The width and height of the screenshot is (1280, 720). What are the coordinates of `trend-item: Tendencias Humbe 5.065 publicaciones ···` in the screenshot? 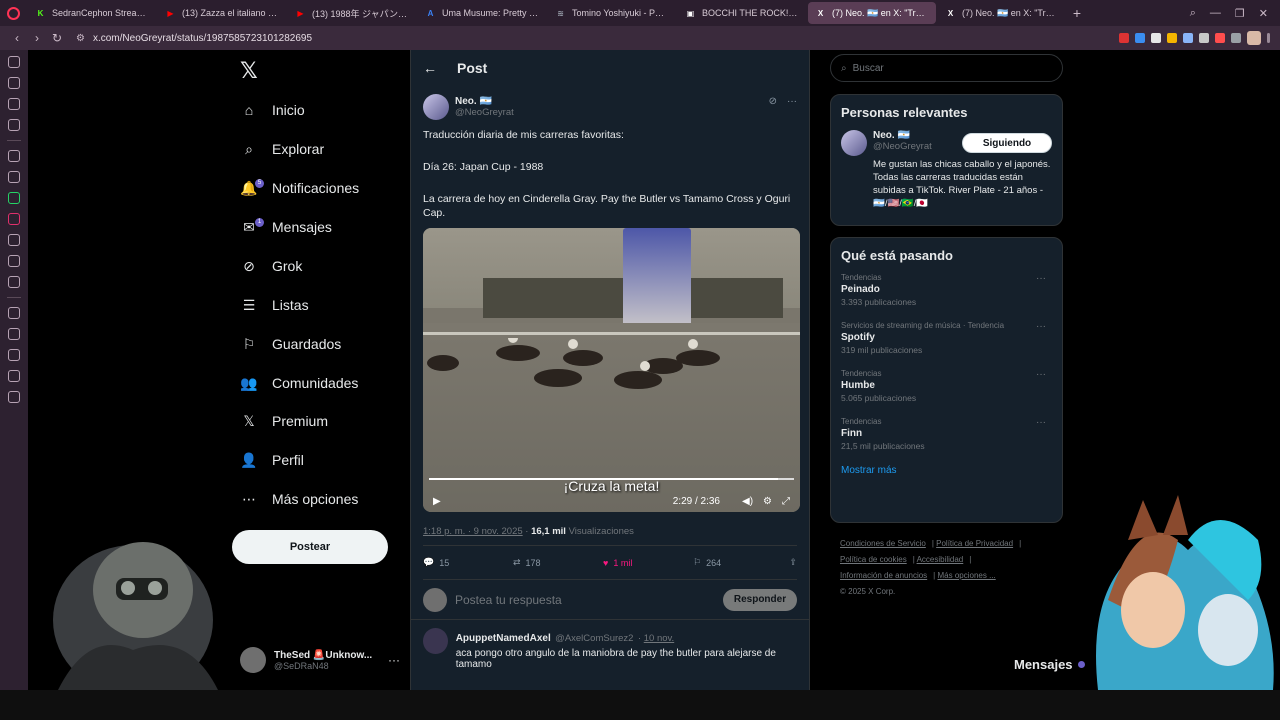 It's located at (946, 386).